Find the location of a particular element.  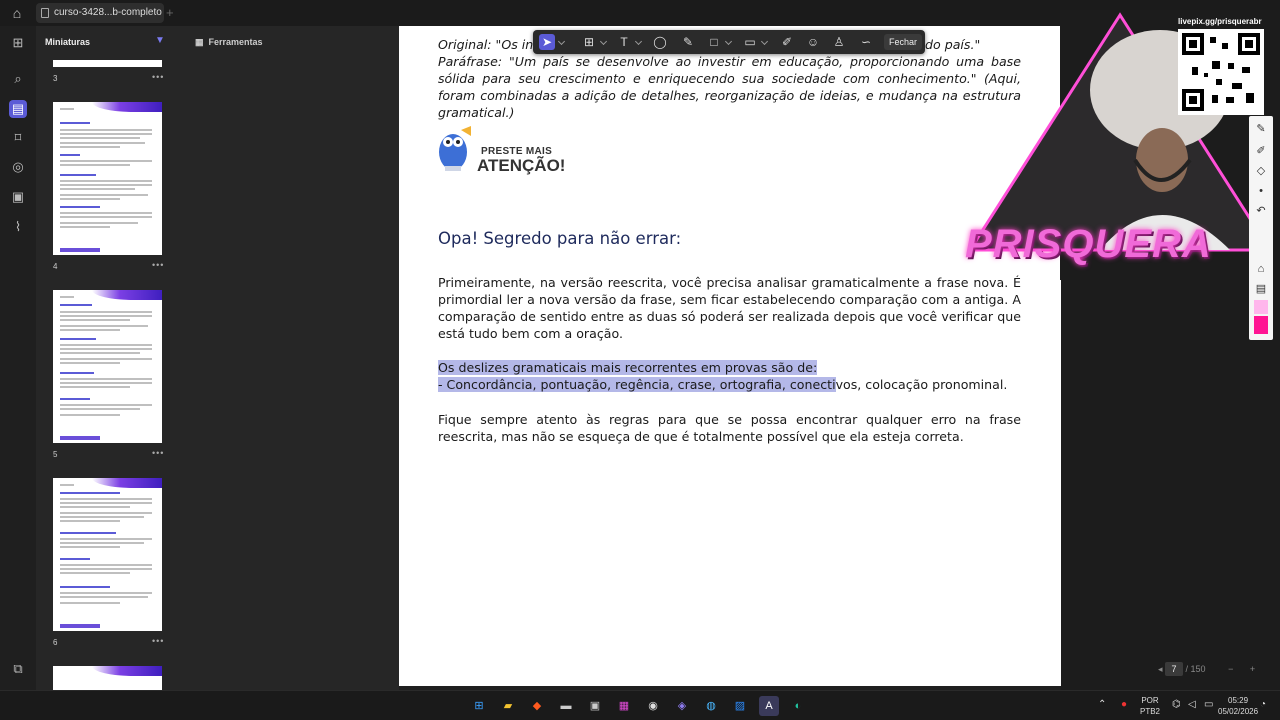

sticker-icon: ☺ is located at coordinates (813, 42).